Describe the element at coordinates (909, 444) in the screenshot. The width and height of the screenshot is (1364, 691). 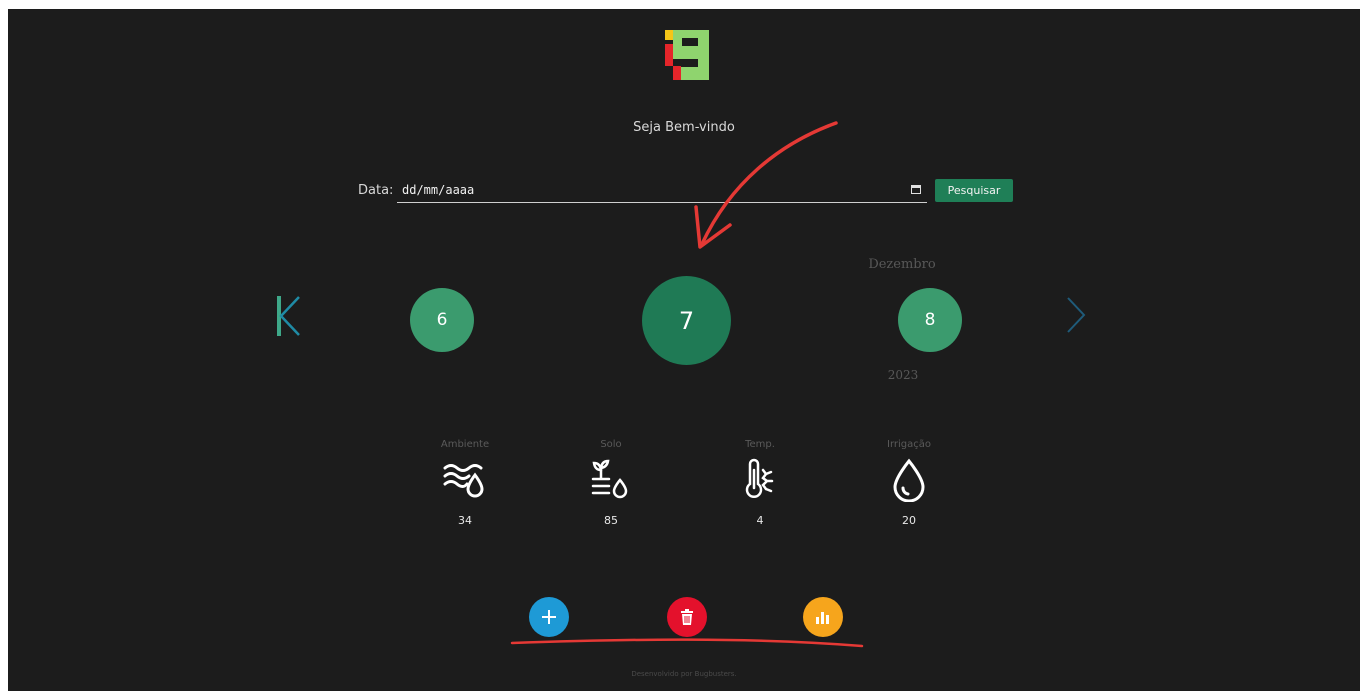
I see `metric-label: Irrigação` at that location.